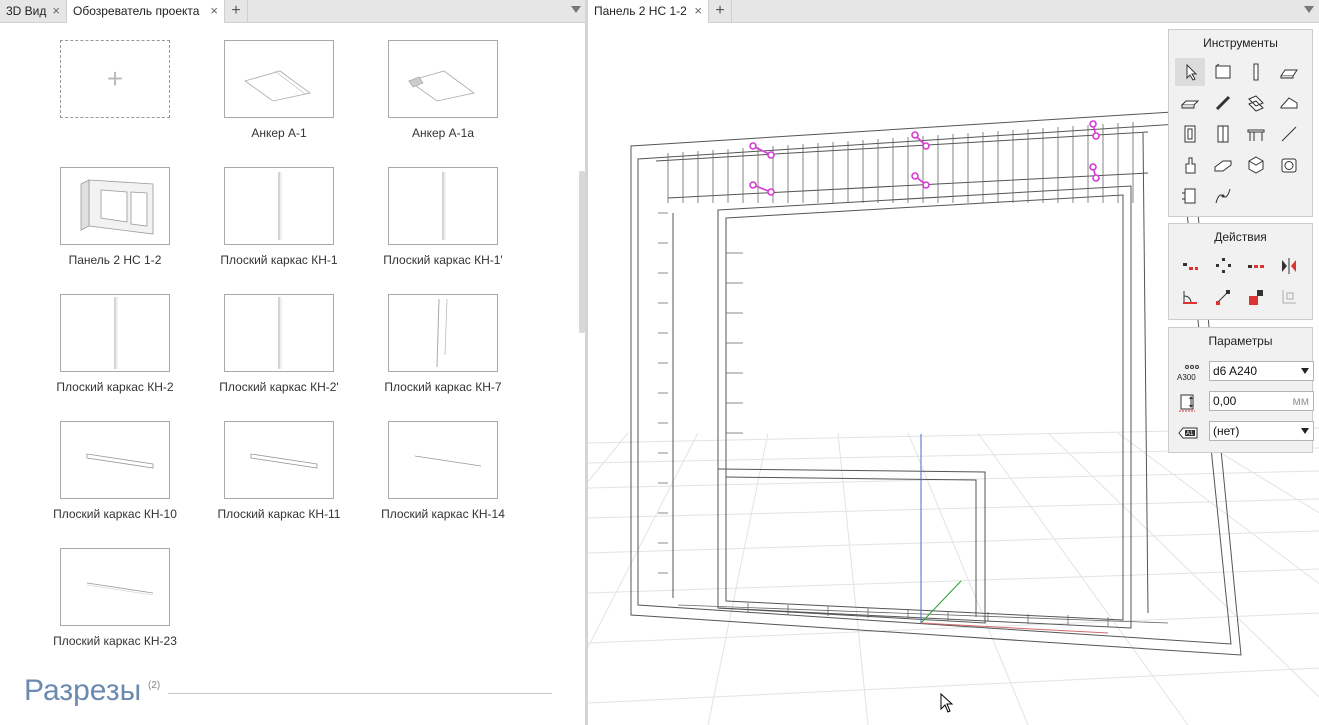 This screenshot has height=725, width=1319. Describe the element at coordinates (1223, 297) in the screenshot. I see `align-icon` at that location.